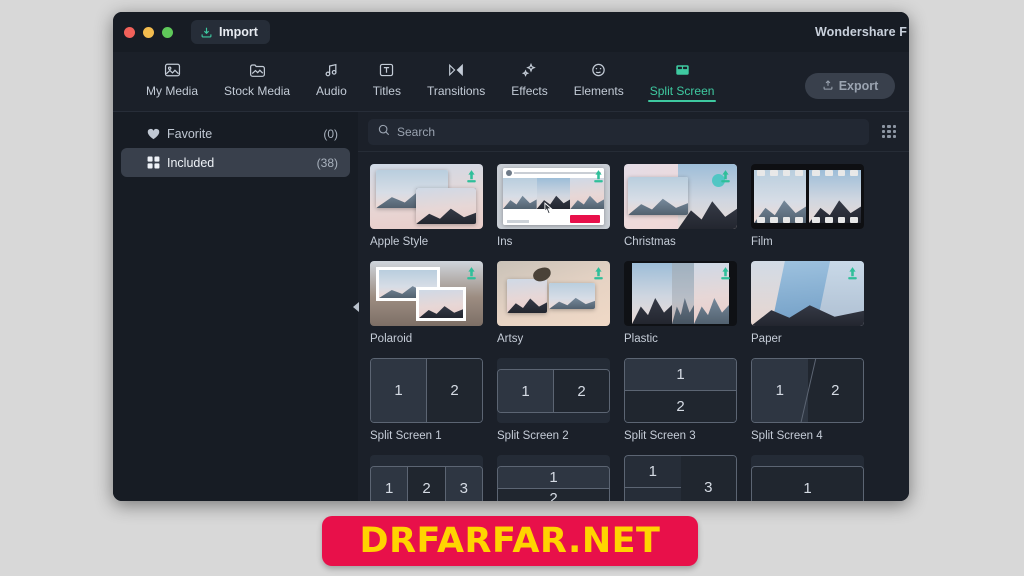 Image resolution: width=1024 pixels, height=576 pixels. What do you see at coordinates (653, 494) in the screenshot?
I see `layout-cell` at bounding box center [653, 494].